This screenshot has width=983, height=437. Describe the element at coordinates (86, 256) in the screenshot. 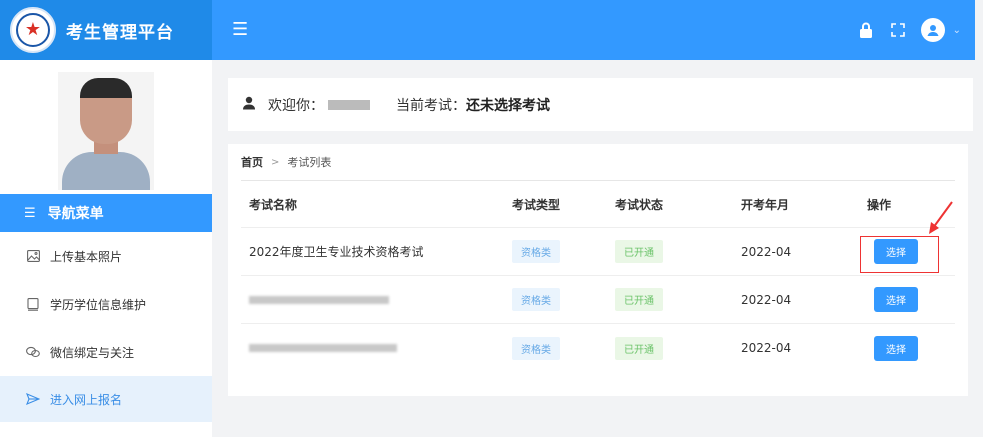

I see `sidebar-item-label: 上传基本照片` at that location.